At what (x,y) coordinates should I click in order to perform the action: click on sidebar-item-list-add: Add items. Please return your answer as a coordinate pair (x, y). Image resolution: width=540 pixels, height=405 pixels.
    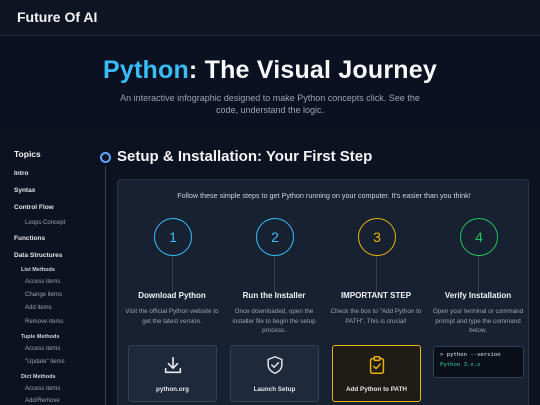
    Looking at the image, I should click on (75, 308).